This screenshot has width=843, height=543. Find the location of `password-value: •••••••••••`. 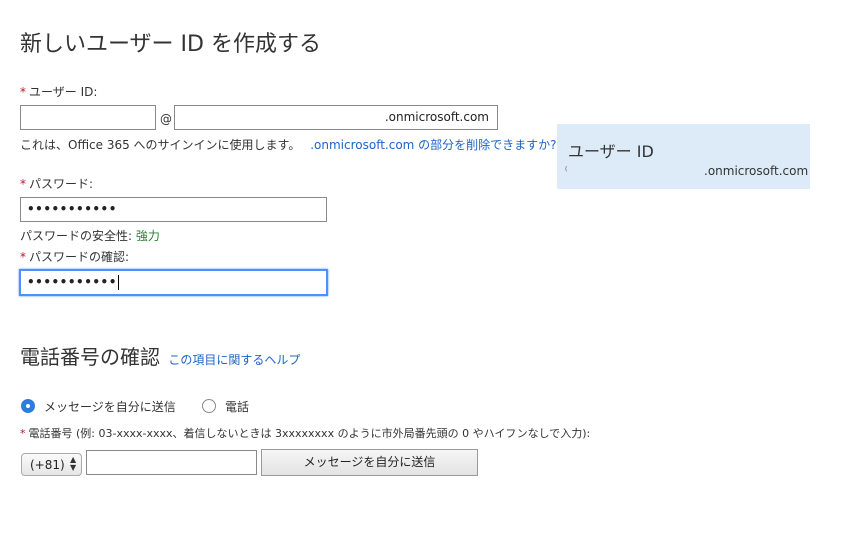

password-value: ••••••••••• is located at coordinates (72, 209).